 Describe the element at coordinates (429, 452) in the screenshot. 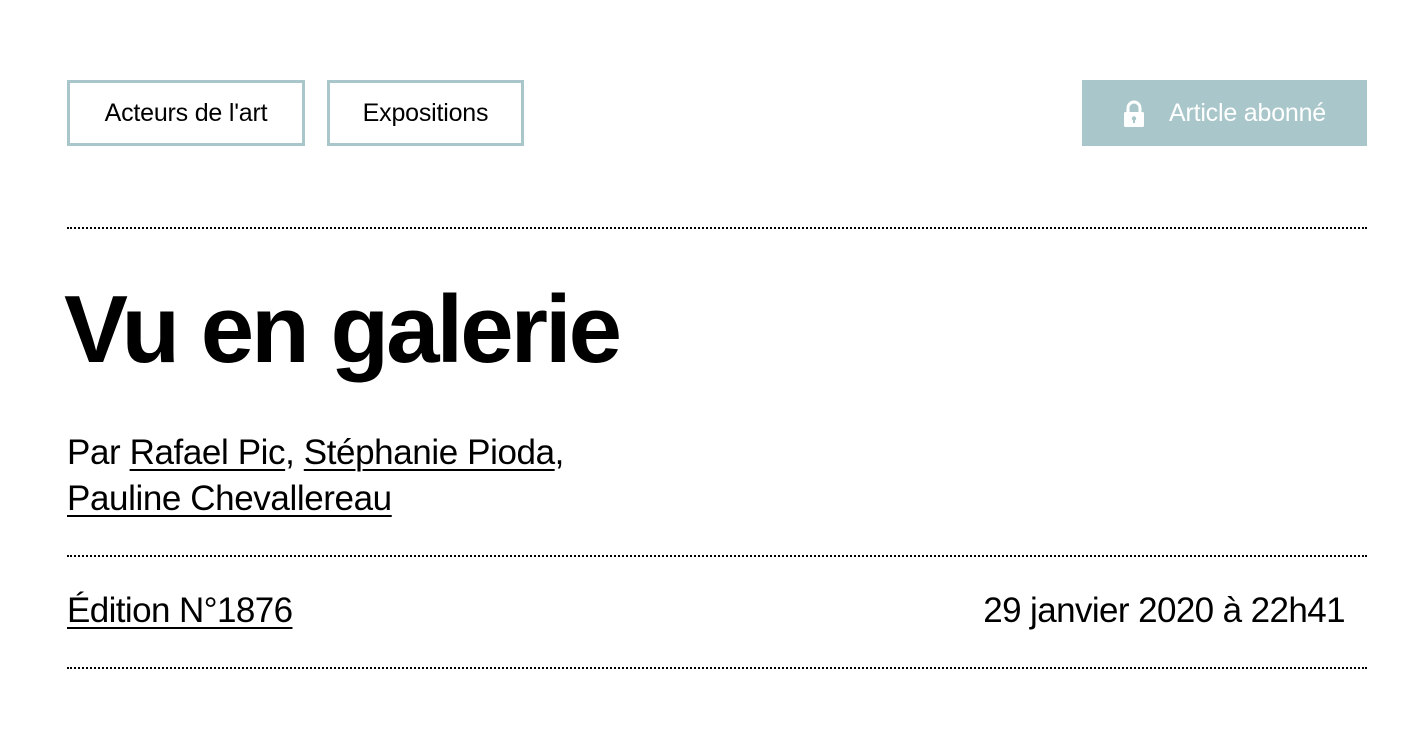

I see `author-link: Stéphanie Pioda` at that location.